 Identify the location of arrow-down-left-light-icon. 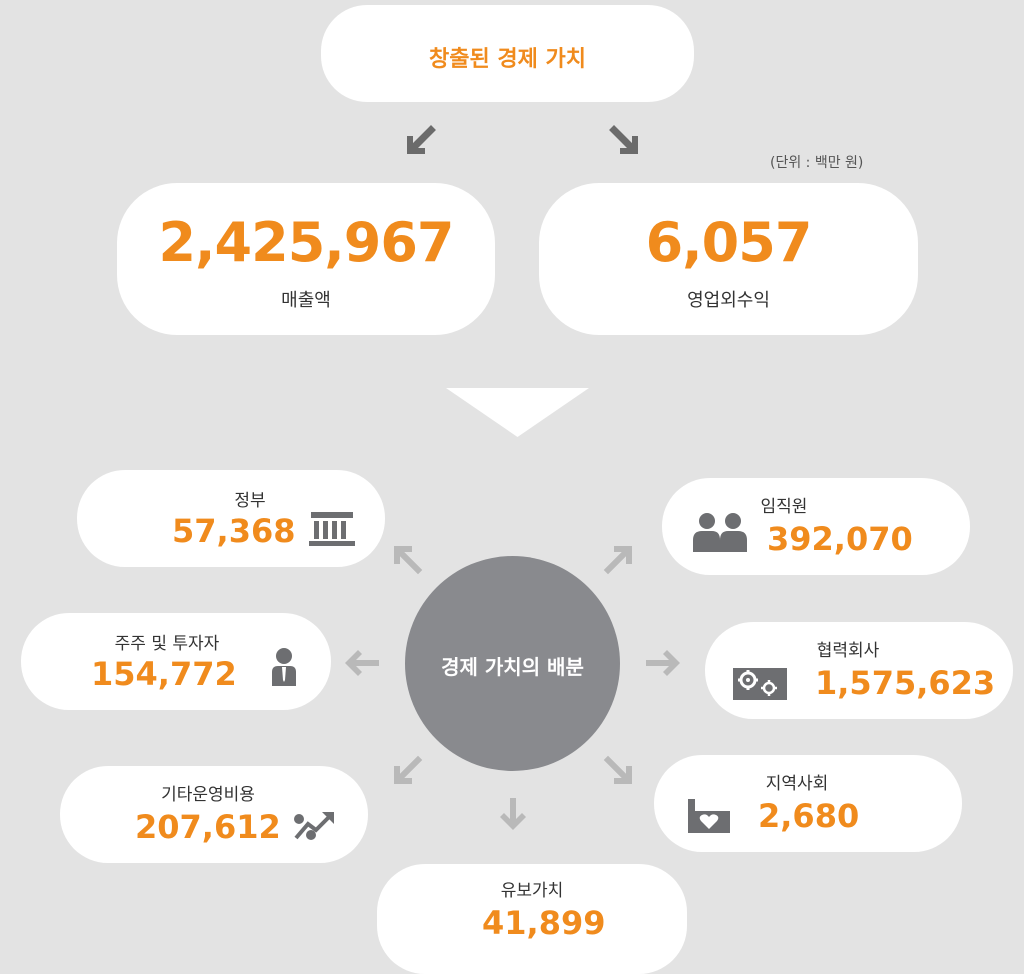
(408, 769).